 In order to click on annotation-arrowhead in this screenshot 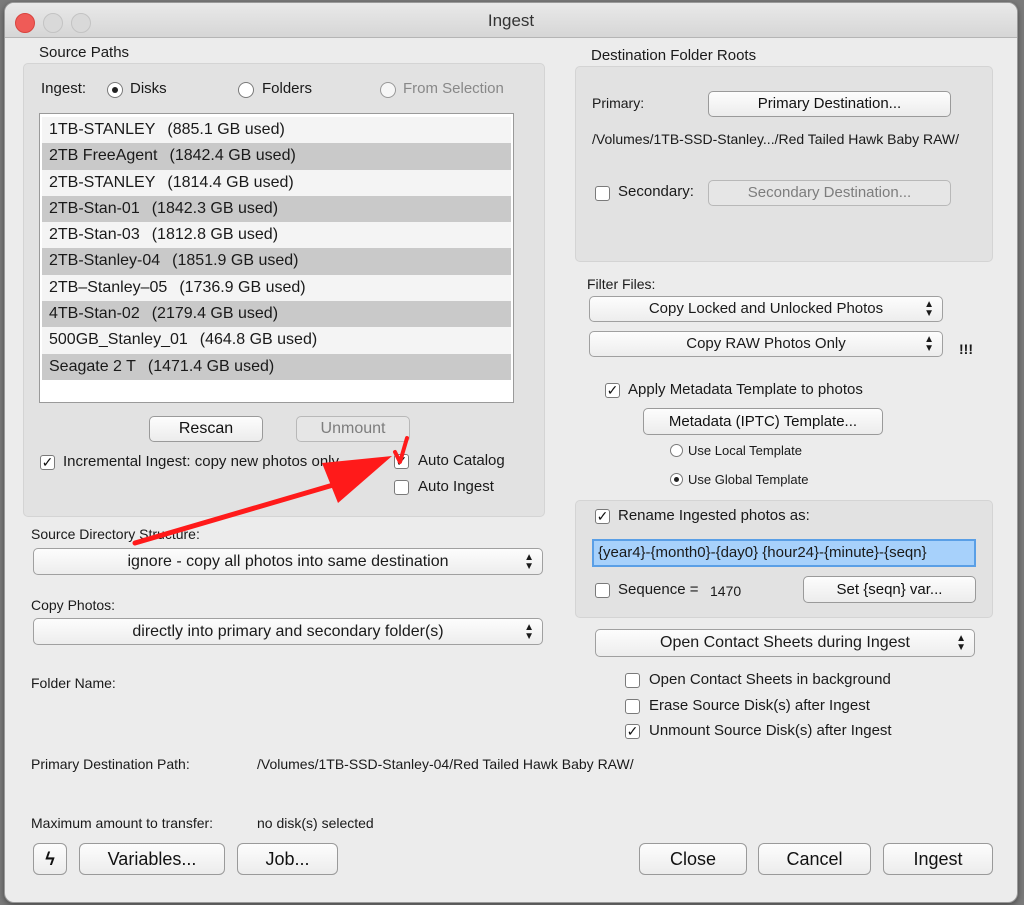, I will do `click(357, 479)`.